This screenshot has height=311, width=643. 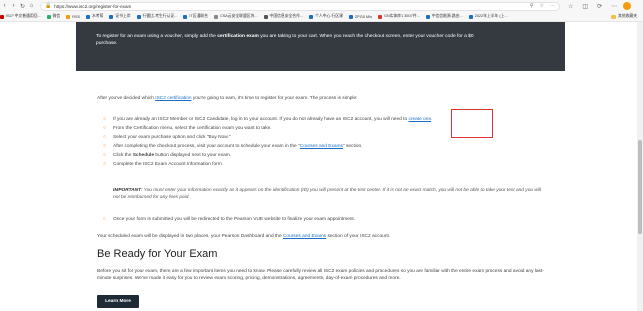 I want to click on folder-icon, so click(x=614, y=16).